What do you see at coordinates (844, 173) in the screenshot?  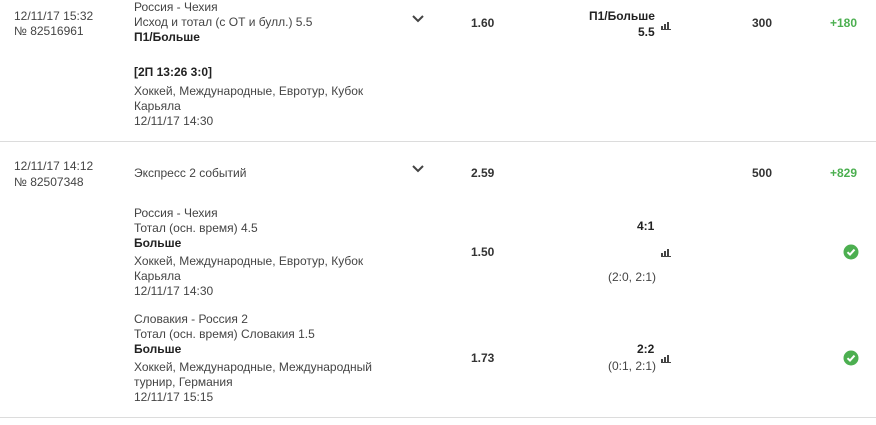 I see `profit-value: +829` at bounding box center [844, 173].